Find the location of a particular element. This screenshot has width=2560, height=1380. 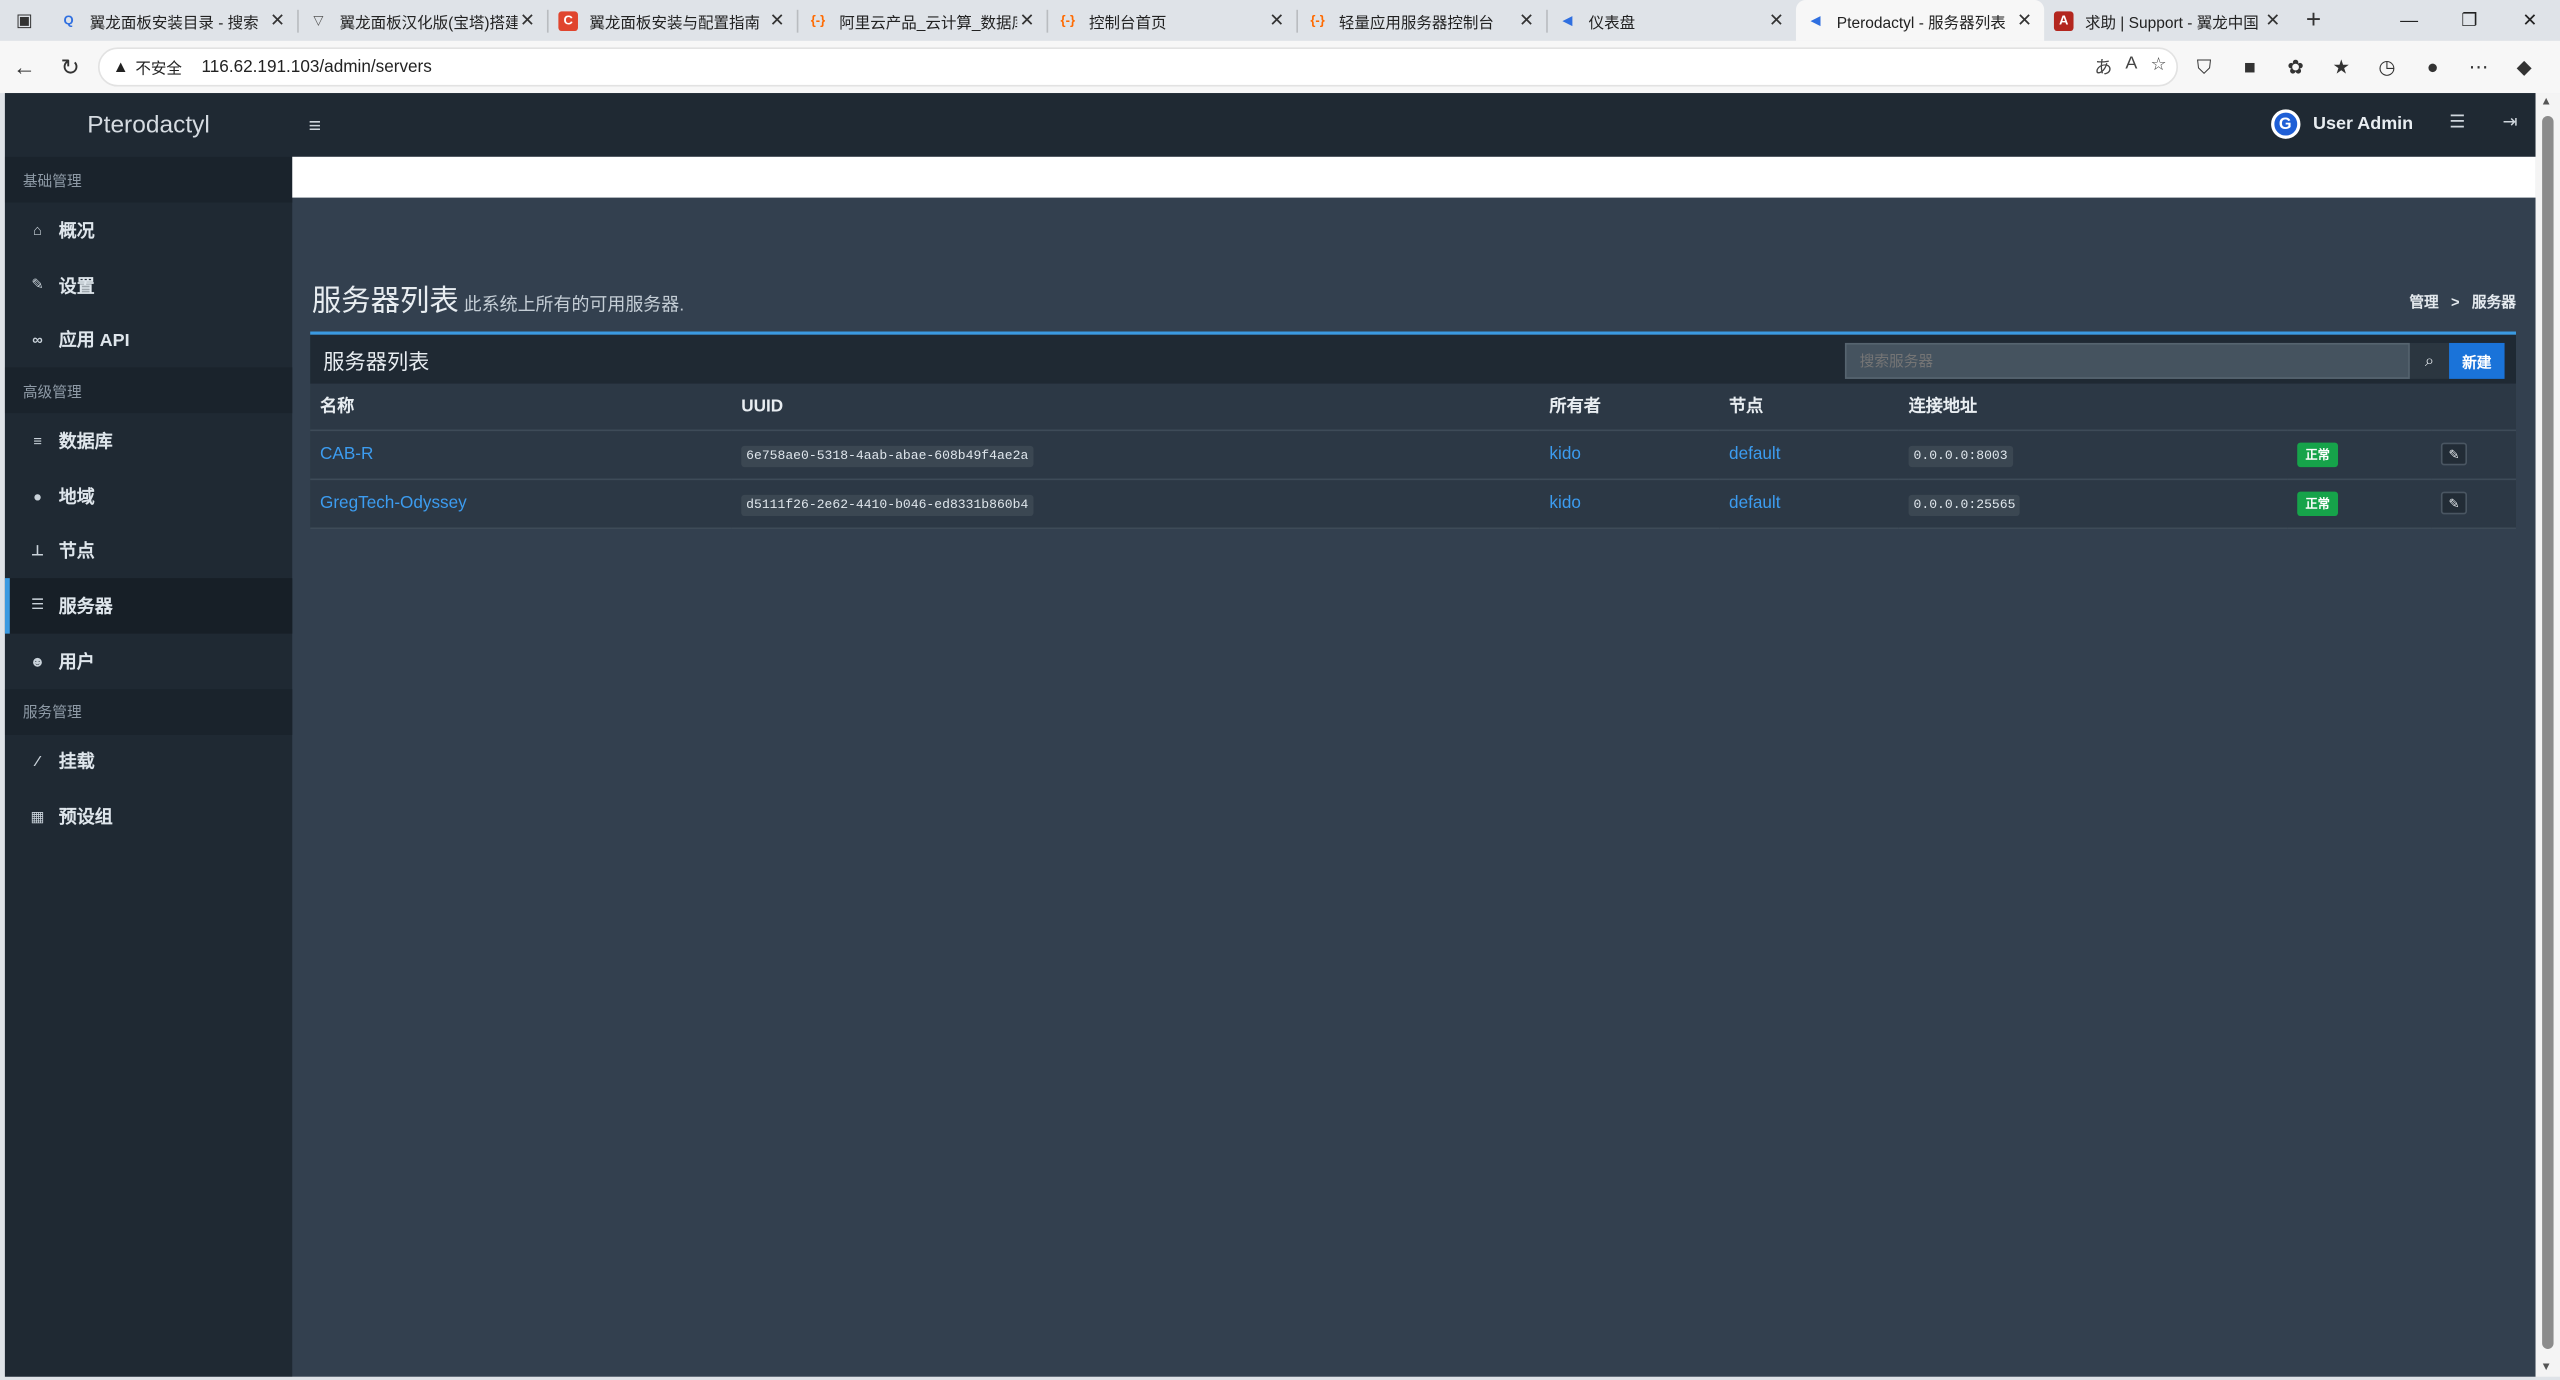

tab-title: 仪表盘 is located at coordinates (1612, 22).